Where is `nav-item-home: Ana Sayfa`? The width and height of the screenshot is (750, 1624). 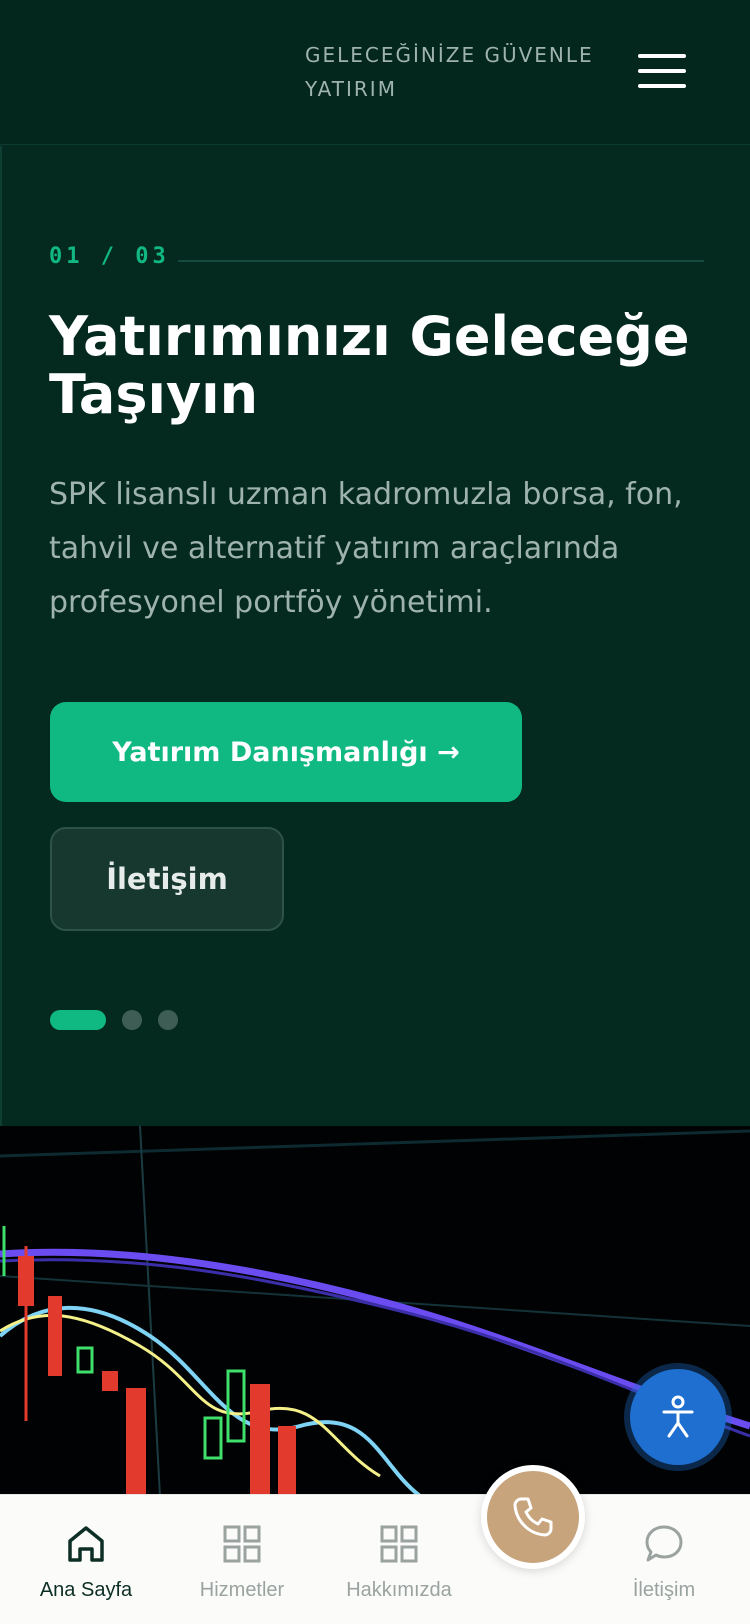 nav-item-home: Ana Sayfa is located at coordinates (86, 1559).